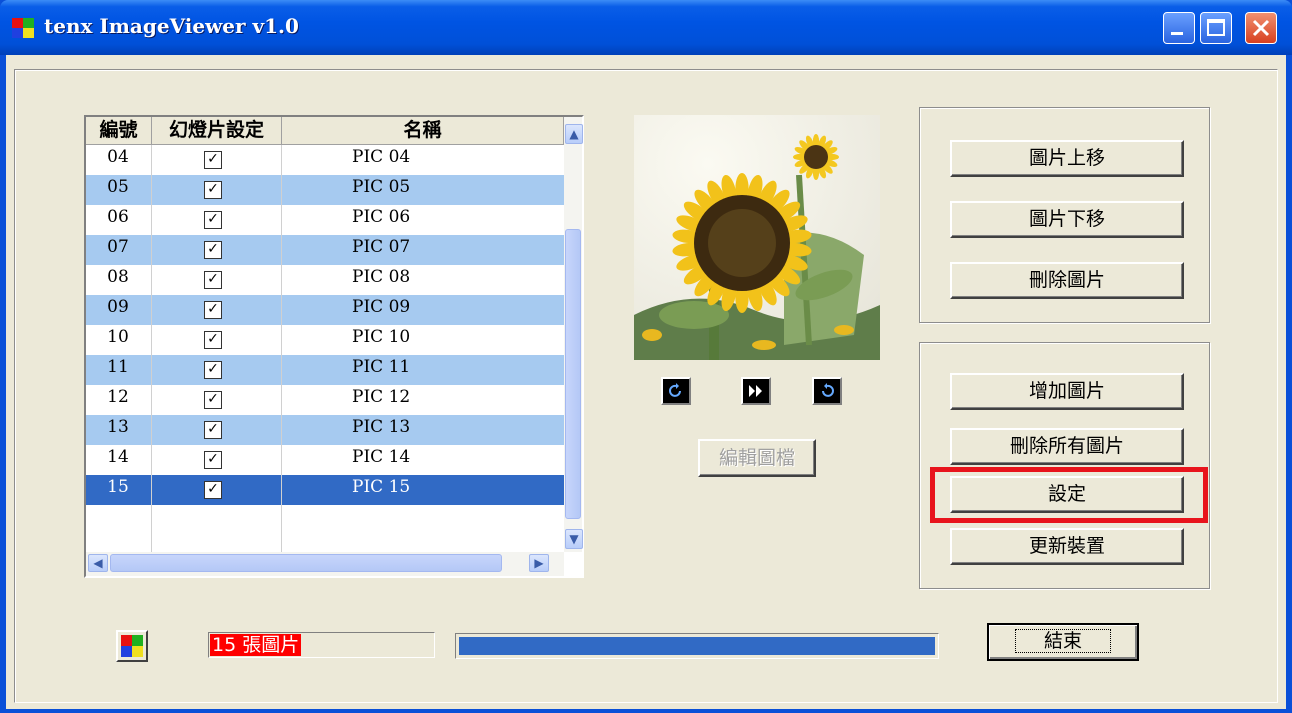 Image resolution: width=1292 pixels, height=713 pixels. What do you see at coordinates (118, 157) in the screenshot?
I see `row-number: 04` at bounding box center [118, 157].